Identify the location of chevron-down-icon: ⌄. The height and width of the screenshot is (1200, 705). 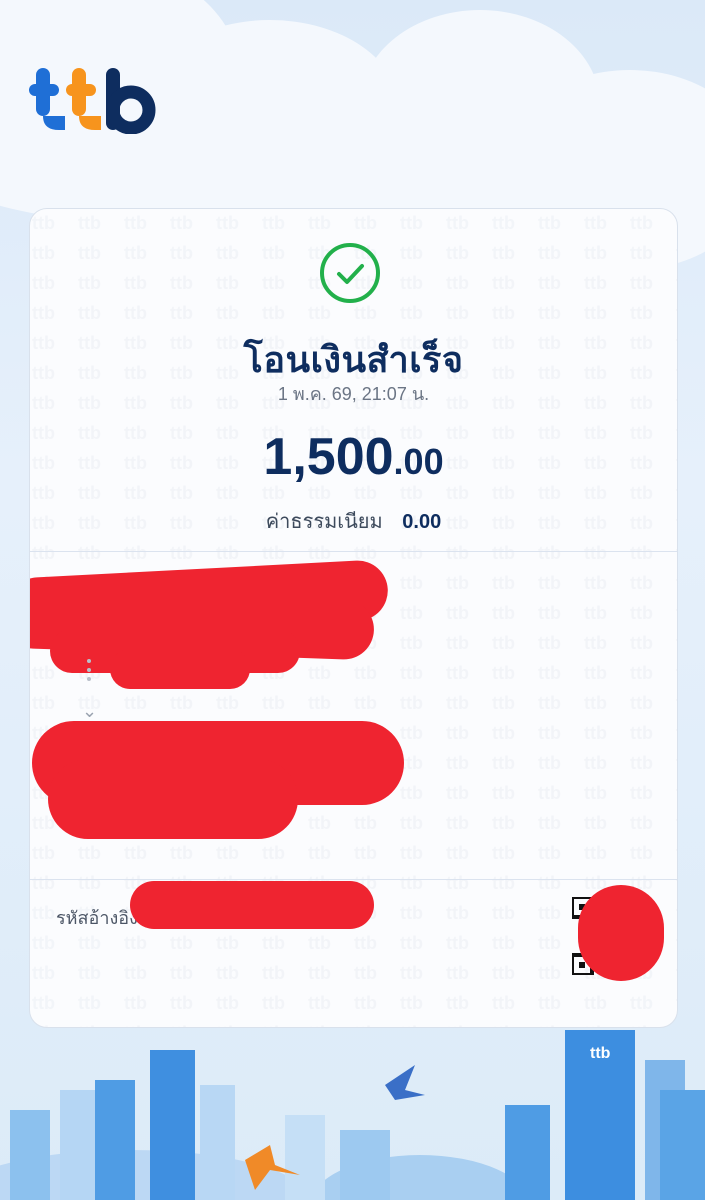
(90, 711).